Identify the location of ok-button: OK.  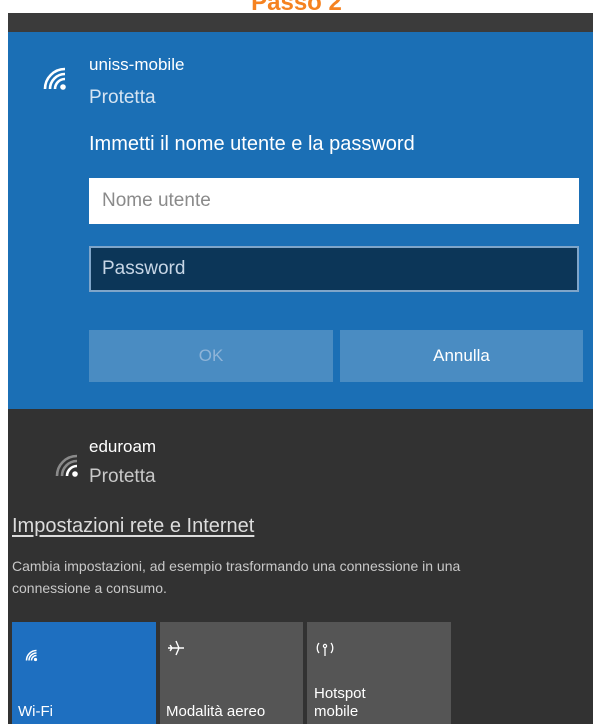
(211, 356).